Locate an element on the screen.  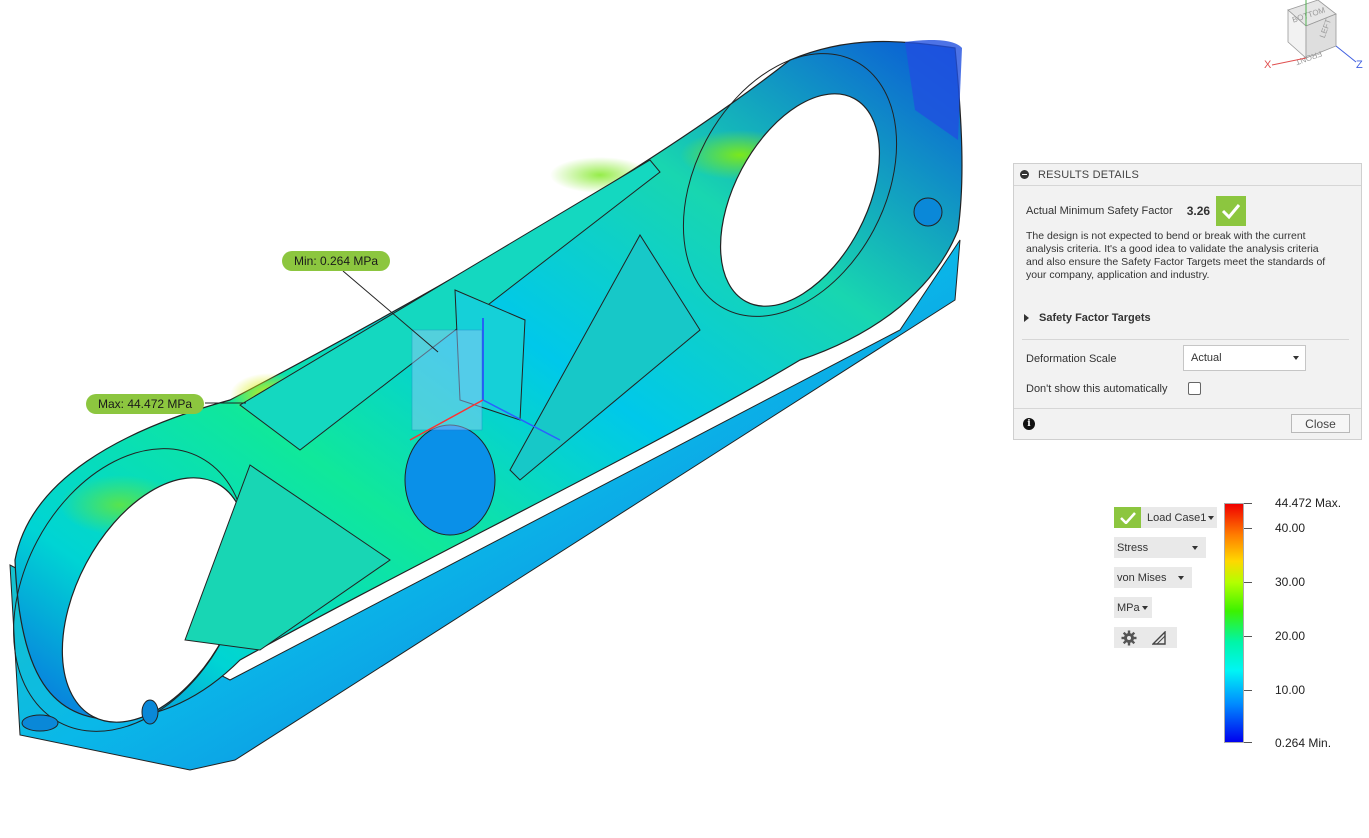
min-stress-callout: Min: 0.264 MPa is located at coordinates (336, 261).